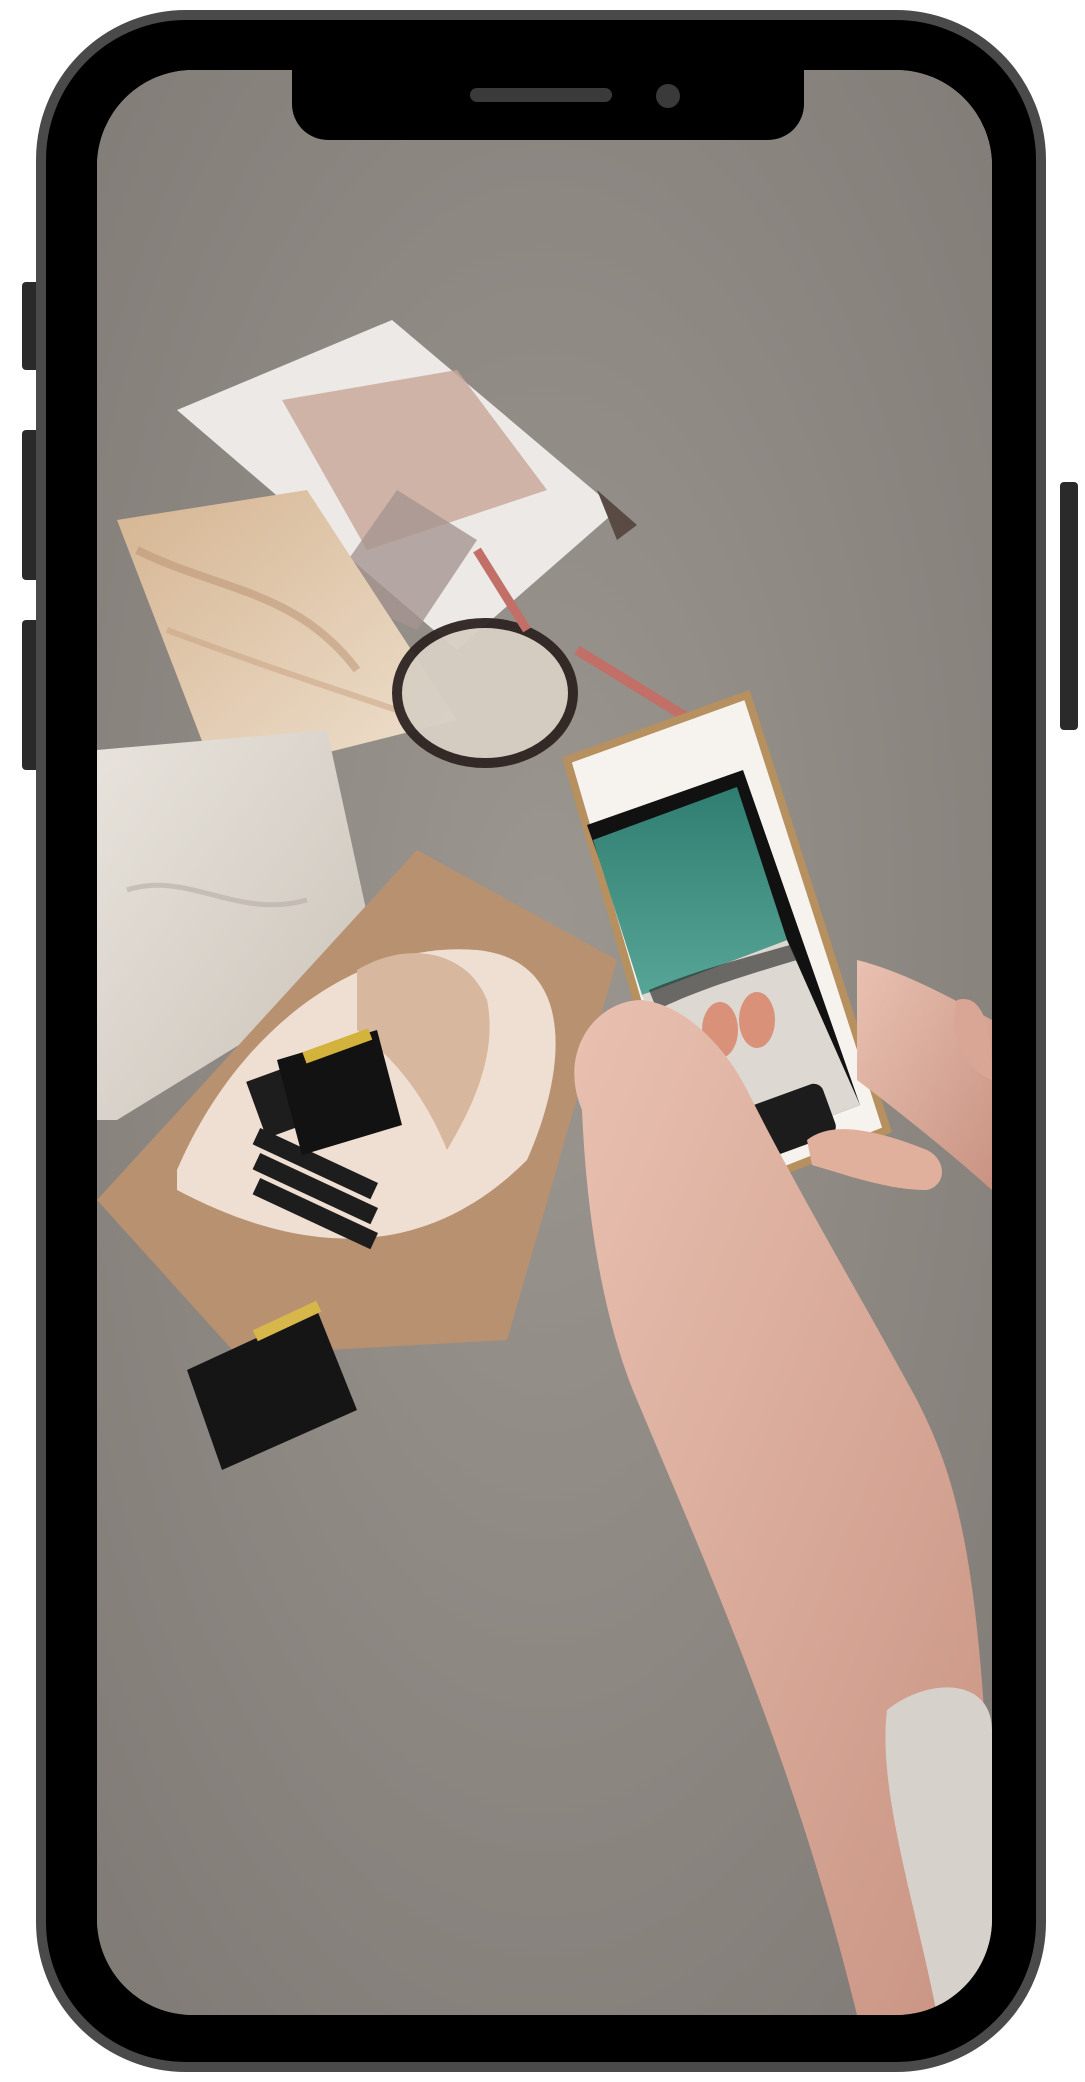  Describe the element at coordinates (668, 96) in the screenshot. I see `front-camera` at that location.